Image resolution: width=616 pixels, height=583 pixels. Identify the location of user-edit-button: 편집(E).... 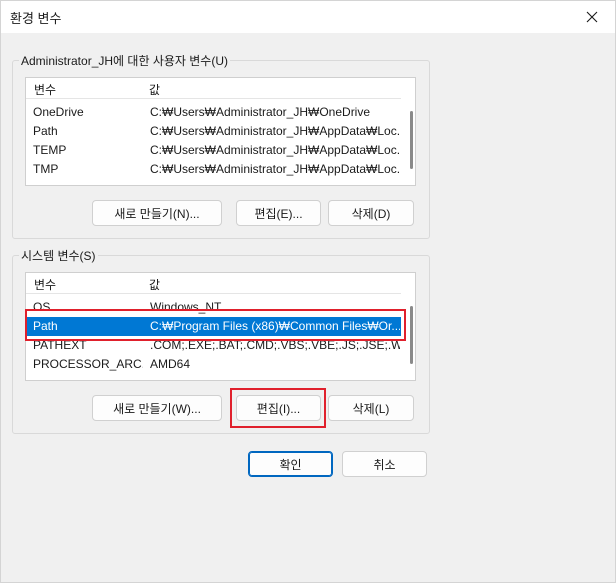
(278, 213).